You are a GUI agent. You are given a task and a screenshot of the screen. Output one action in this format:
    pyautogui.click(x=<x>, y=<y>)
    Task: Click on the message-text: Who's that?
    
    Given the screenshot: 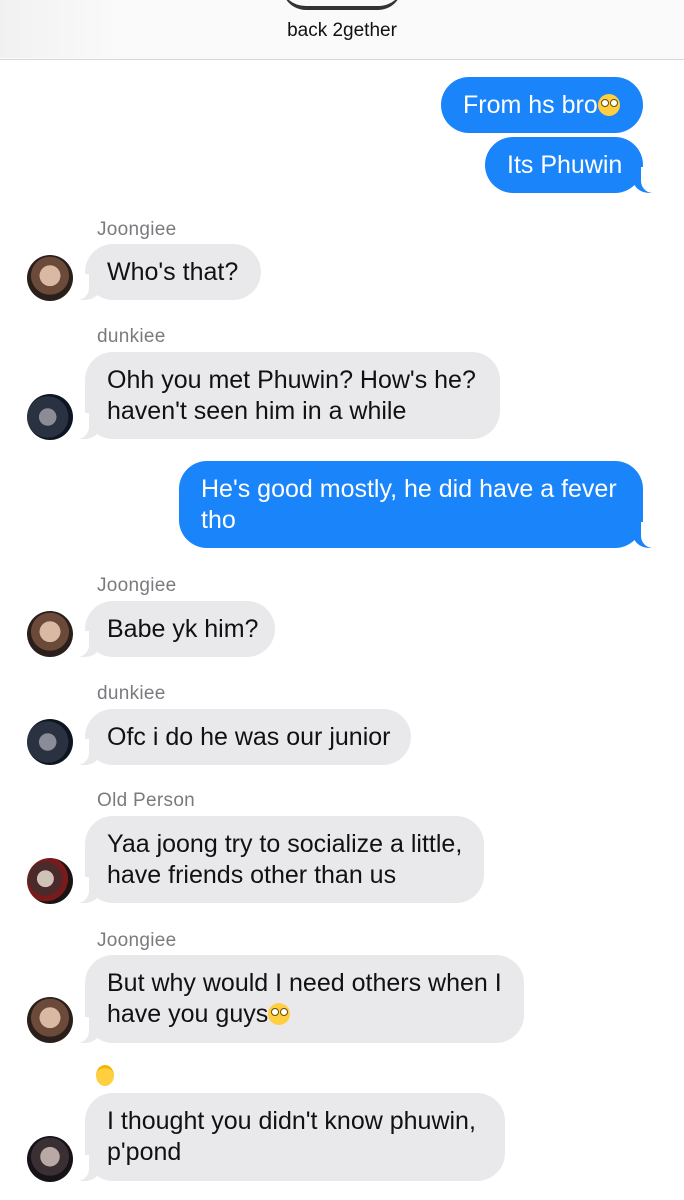 What is the action you would take?
    pyautogui.click(x=173, y=272)
    